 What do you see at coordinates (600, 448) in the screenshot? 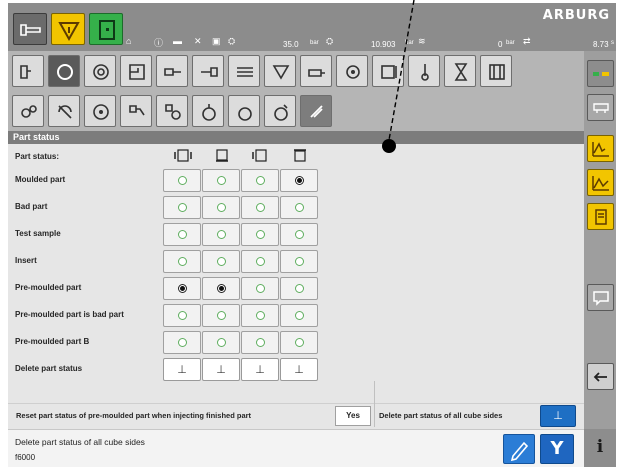
I see `info-button: i` at bounding box center [600, 448].